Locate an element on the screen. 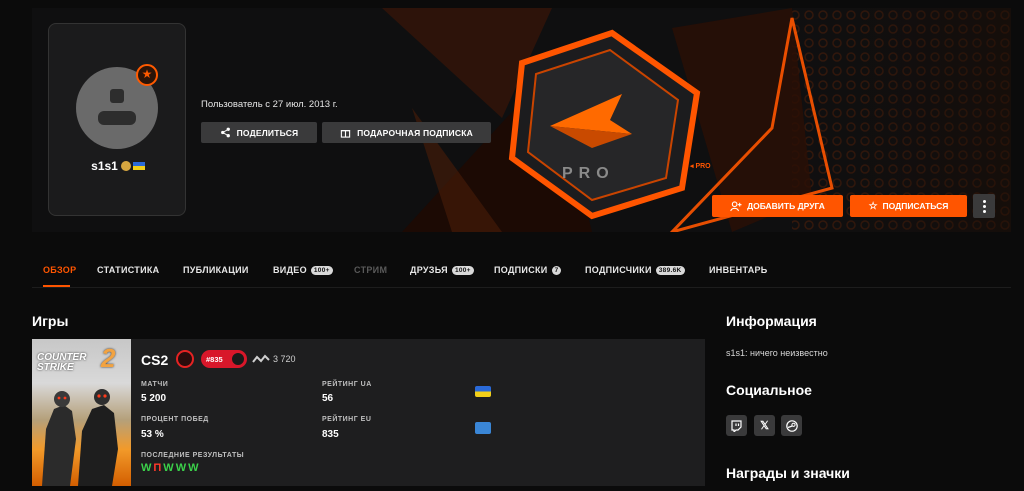 The image size is (1024, 491). tab-label: ПОДПИСКИ is located at coordinates (521, 270).